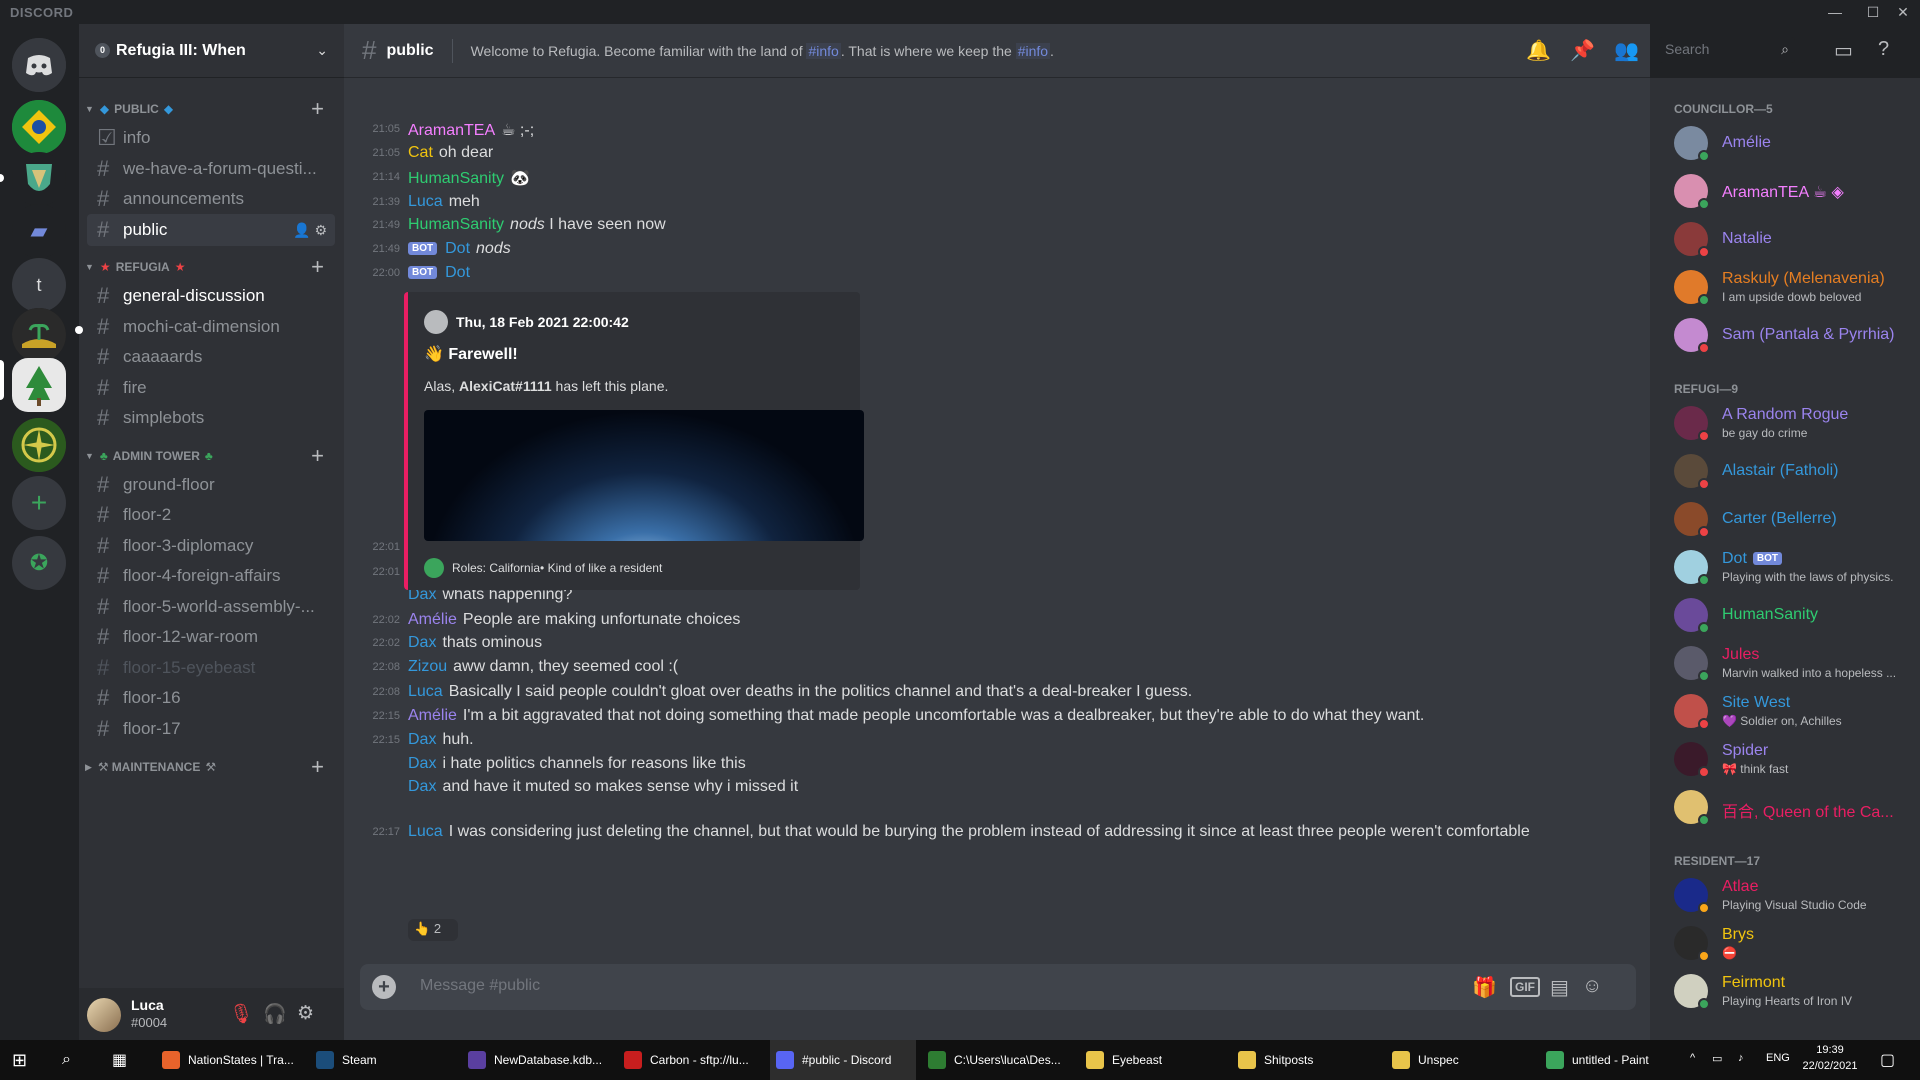 This screenshot has width=1920, height=1080. What do you see at coordinates (1887, 1060) in the screenshot?
I see `notifications-icon: ▢` at bounding box center [1887, 1060].